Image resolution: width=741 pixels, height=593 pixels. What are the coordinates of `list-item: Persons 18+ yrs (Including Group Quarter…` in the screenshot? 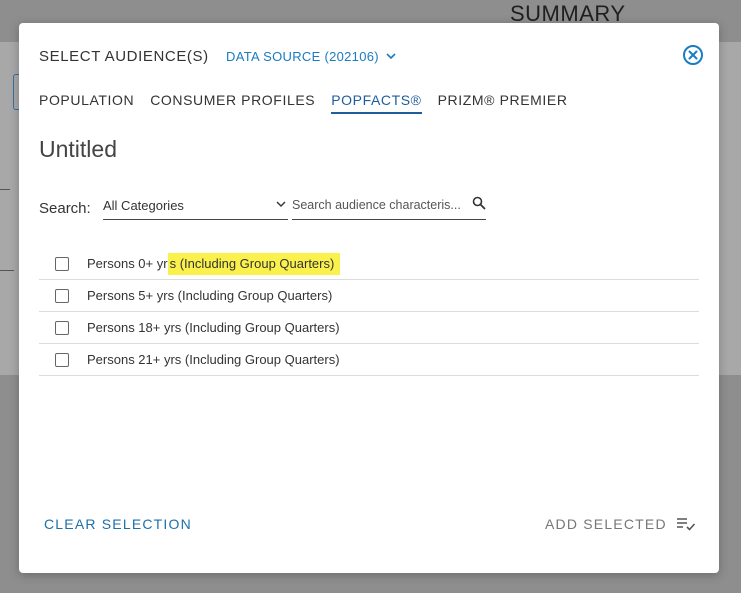 It's located at (369, 328).